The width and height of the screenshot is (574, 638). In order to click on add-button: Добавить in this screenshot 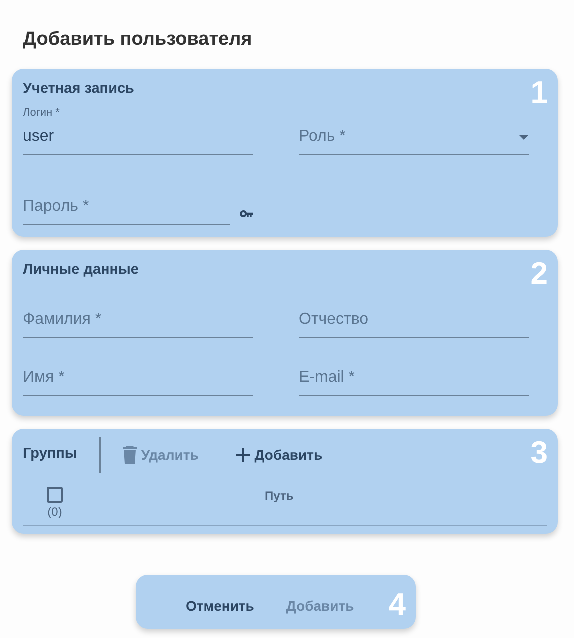, I will do `click(278, 455)`.